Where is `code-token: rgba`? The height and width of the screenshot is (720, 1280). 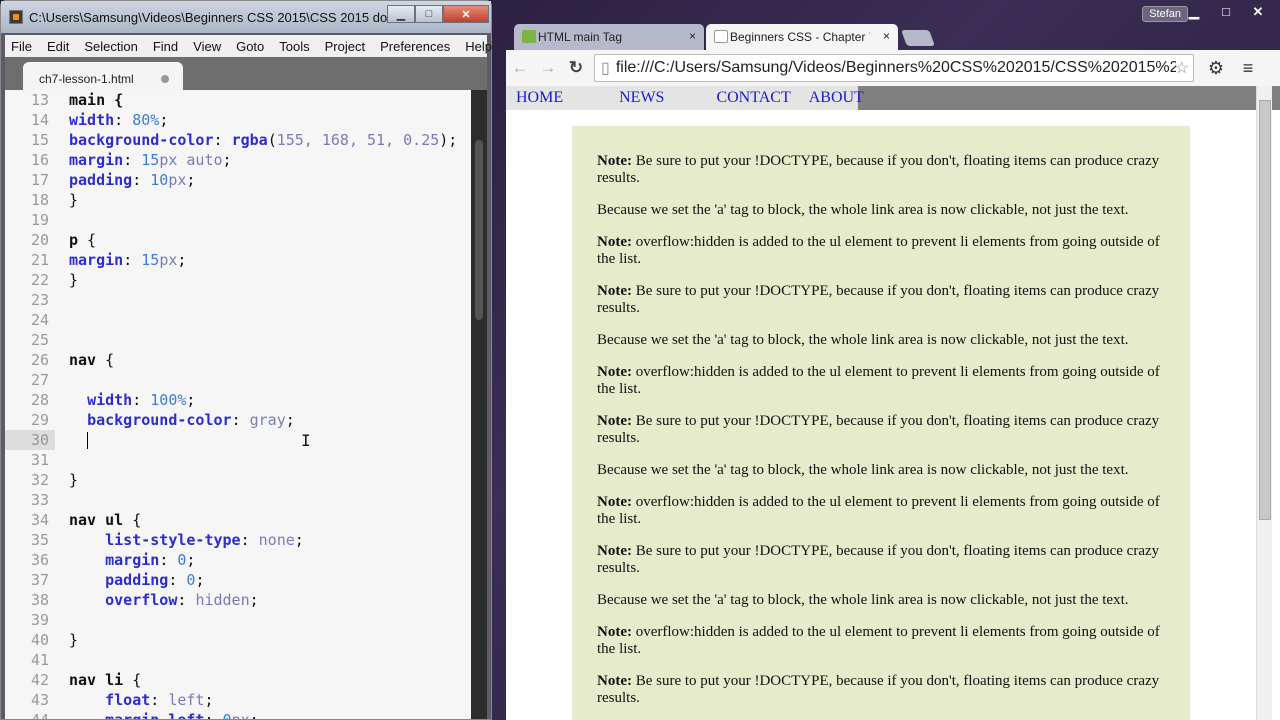
code-token: rgba is located at coordinates (249, 140).